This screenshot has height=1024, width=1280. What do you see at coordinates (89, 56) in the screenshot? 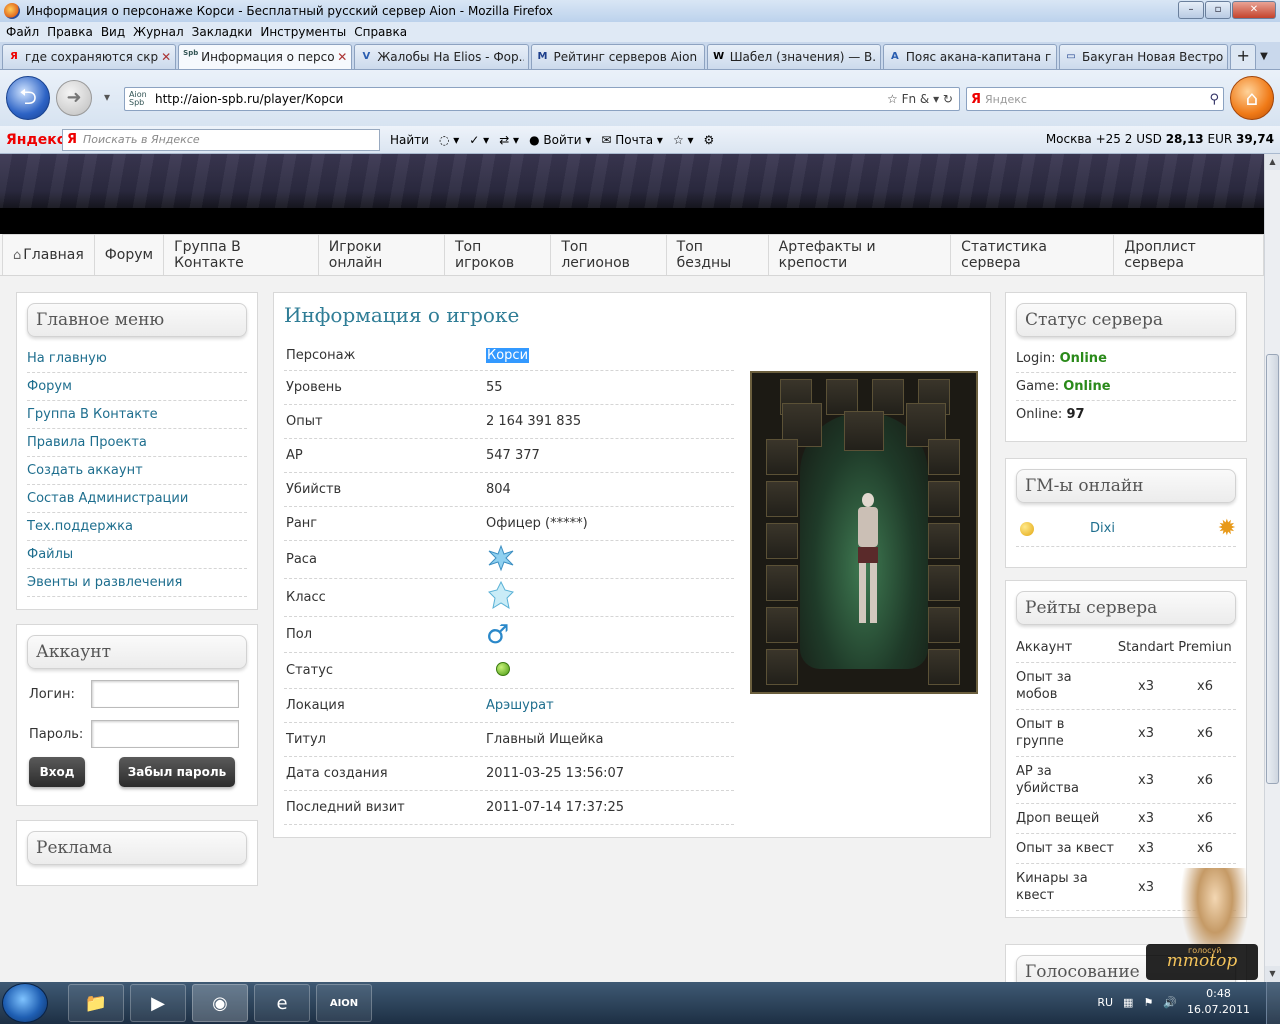
I see `browser-tab: Я где сохраняются скри... ✕` at bounding box center [89, 56].